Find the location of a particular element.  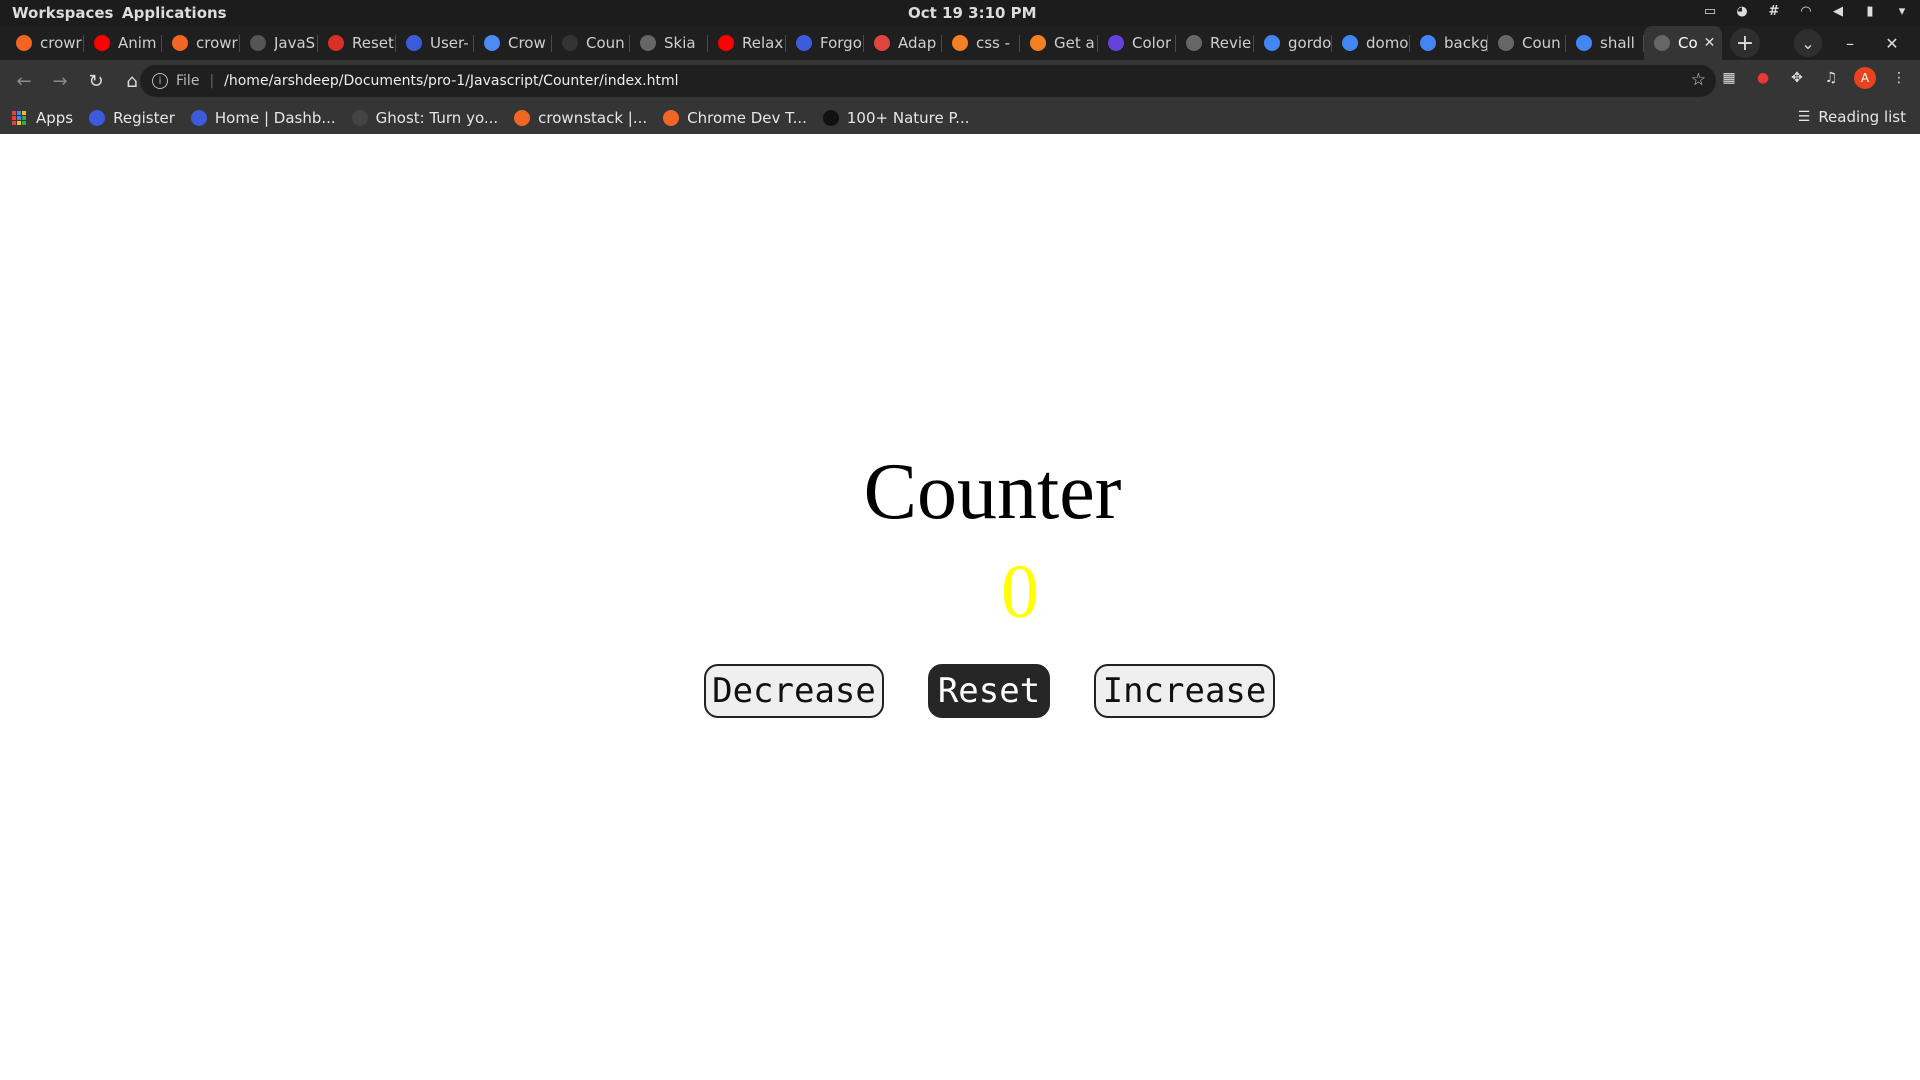

browser-tab: Reset is located at coordinates (357, 43).